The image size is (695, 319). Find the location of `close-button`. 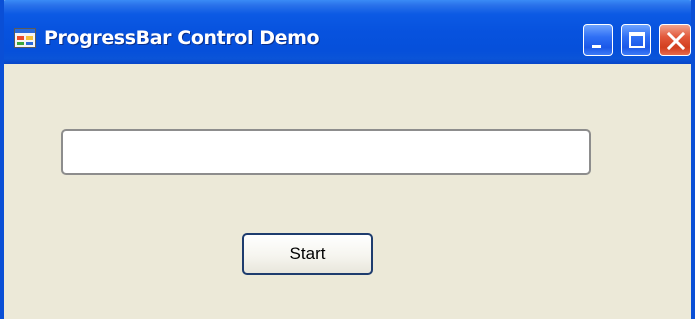

close-button is located at coordinates (675, 40).